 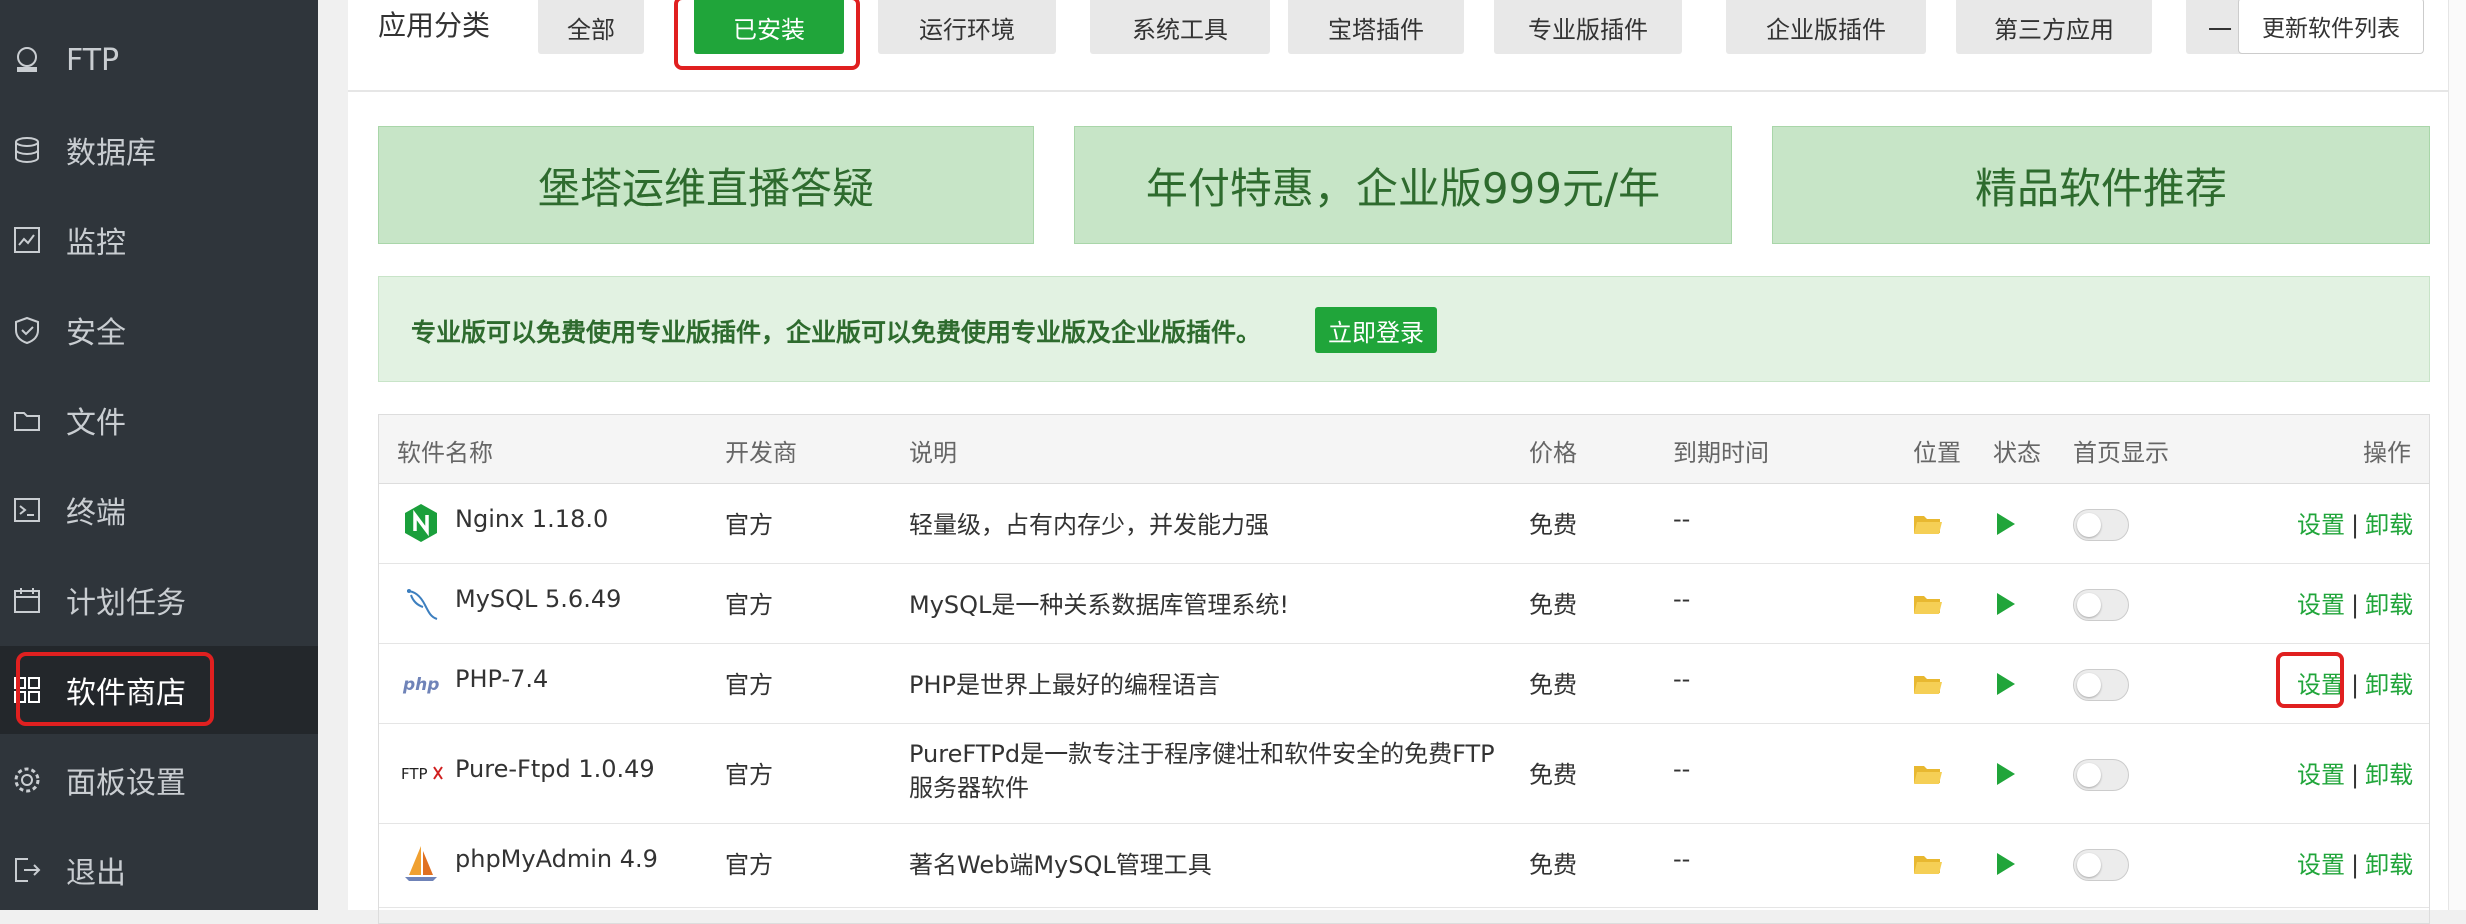 I want to click on sidebar-item-software-store: 软件商店, so click(x=159, y=690).